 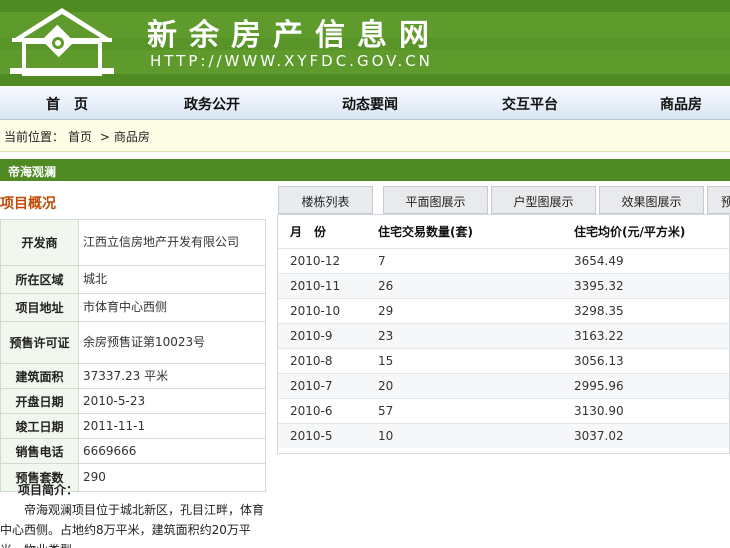 What do you see at coordinates (172, 307) in the screenshot?
I see `info-value: 市体育中心西侧` at bounding box center [172, 307].